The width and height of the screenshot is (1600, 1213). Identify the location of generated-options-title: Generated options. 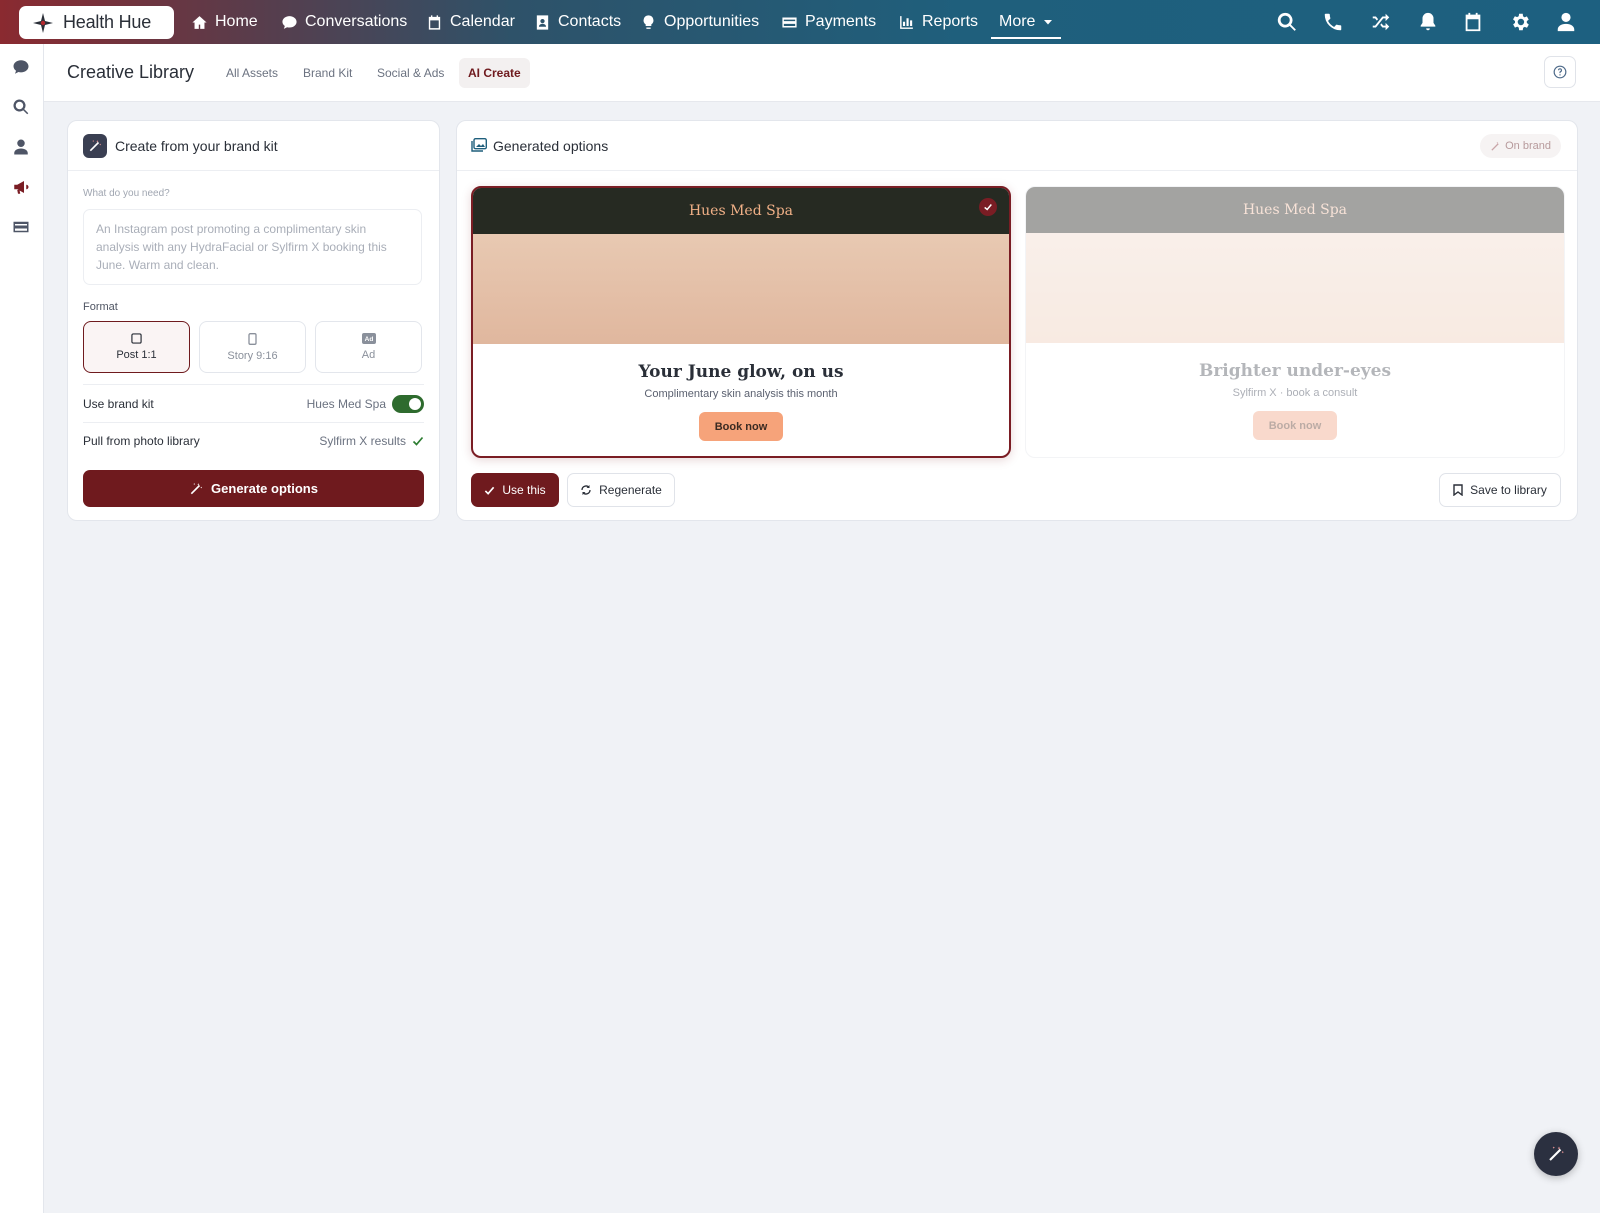
(551, 146).